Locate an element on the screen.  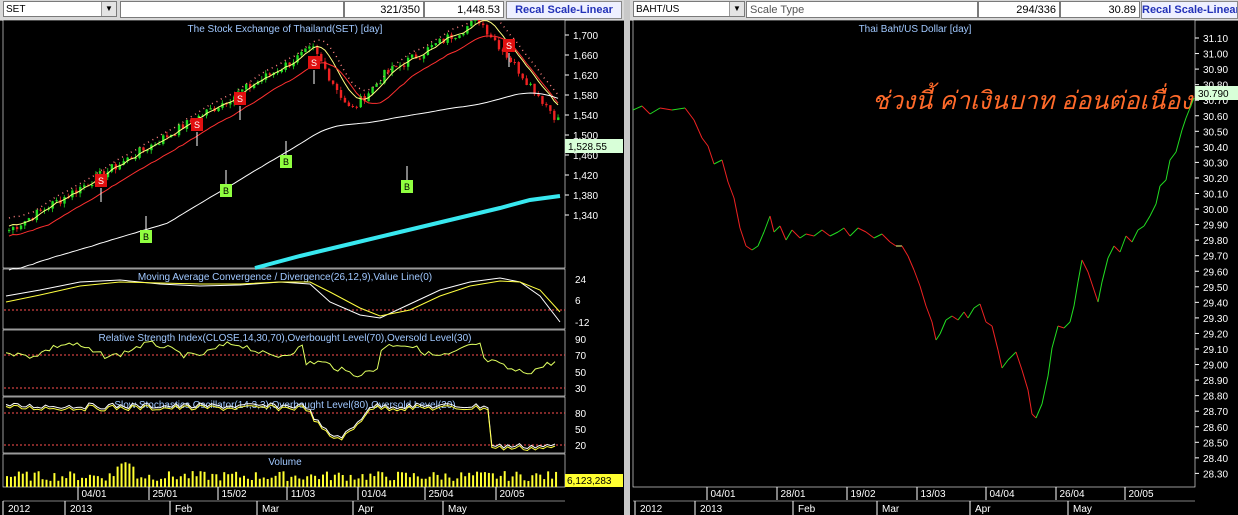
rsi-tick-label: 90 is located at coordinates (581, 340).